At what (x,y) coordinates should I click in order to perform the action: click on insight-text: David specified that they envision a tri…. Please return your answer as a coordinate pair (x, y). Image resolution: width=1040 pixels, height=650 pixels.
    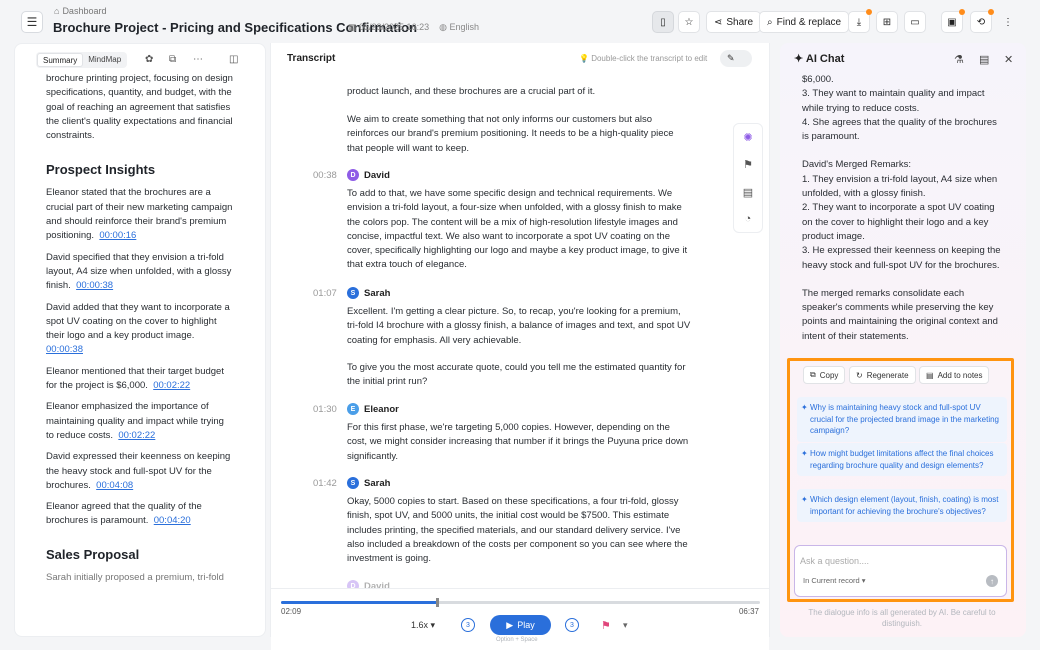
    Looking at the image, I should click on (139, 271).